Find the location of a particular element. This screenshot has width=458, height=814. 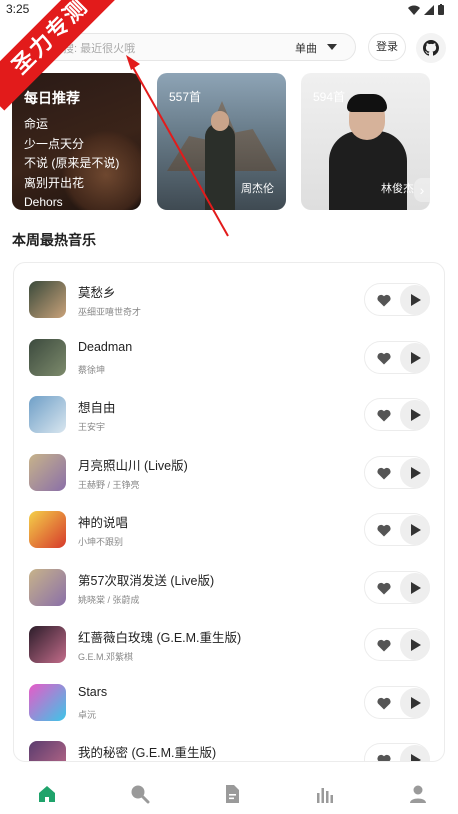

song-artist: G.E.M.邓紫棋 is located at coordinates (106, 657).